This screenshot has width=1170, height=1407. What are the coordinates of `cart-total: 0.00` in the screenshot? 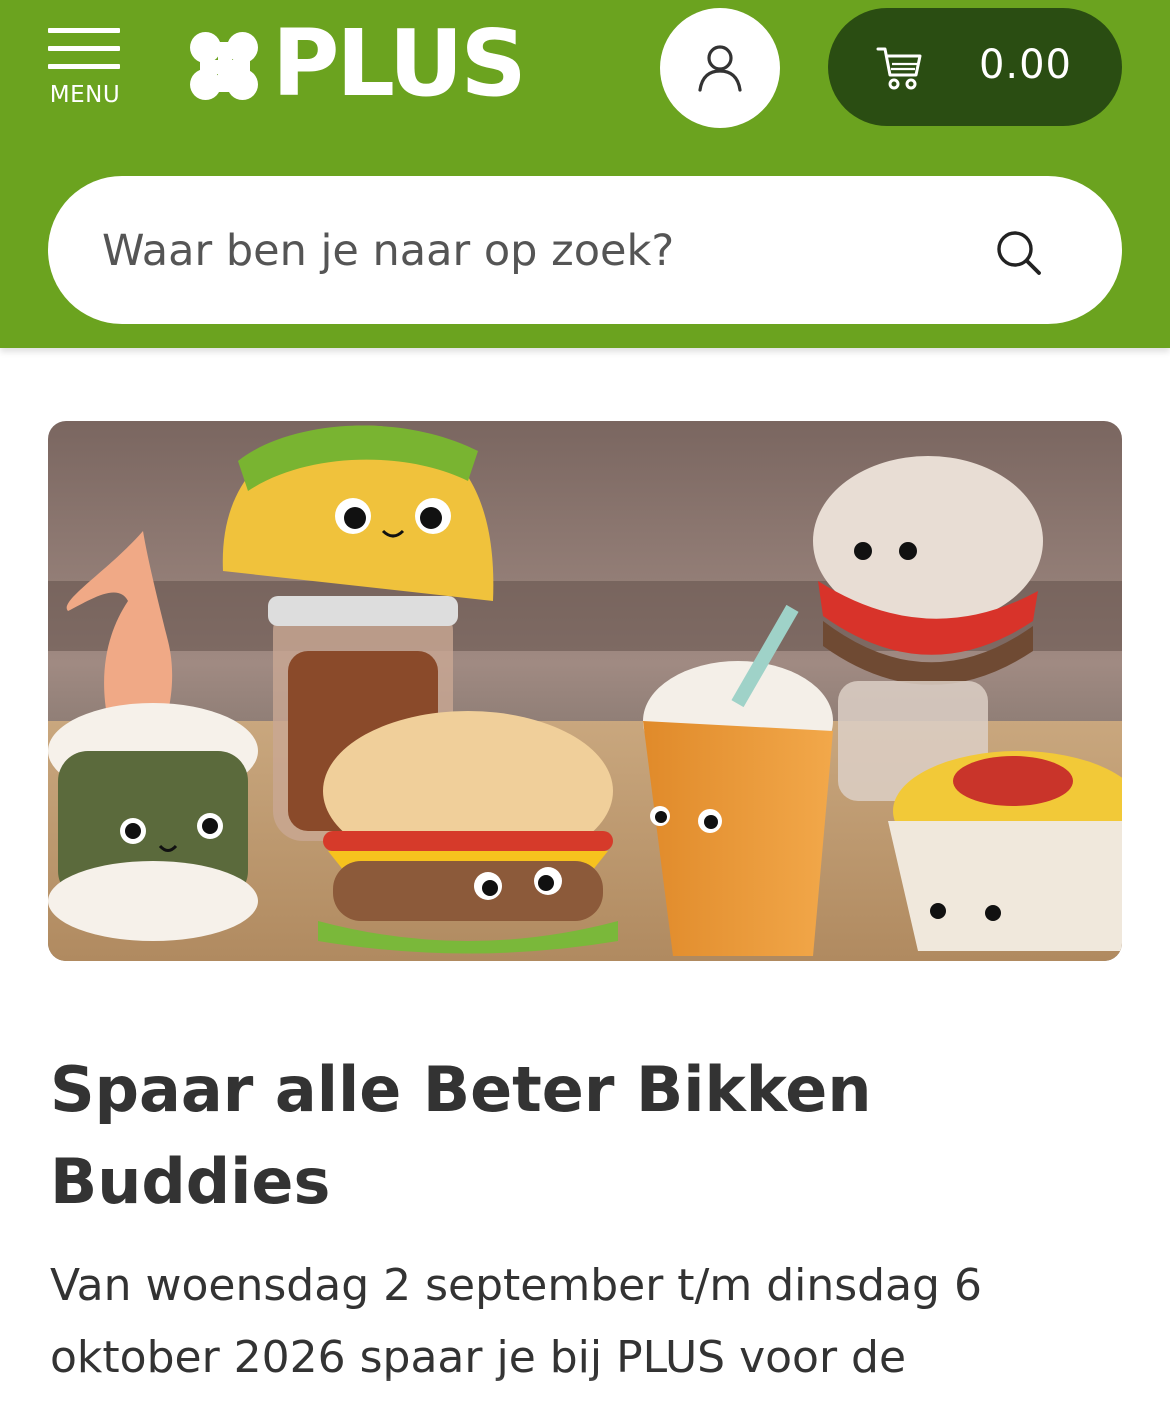 It's located at (1025, 65).